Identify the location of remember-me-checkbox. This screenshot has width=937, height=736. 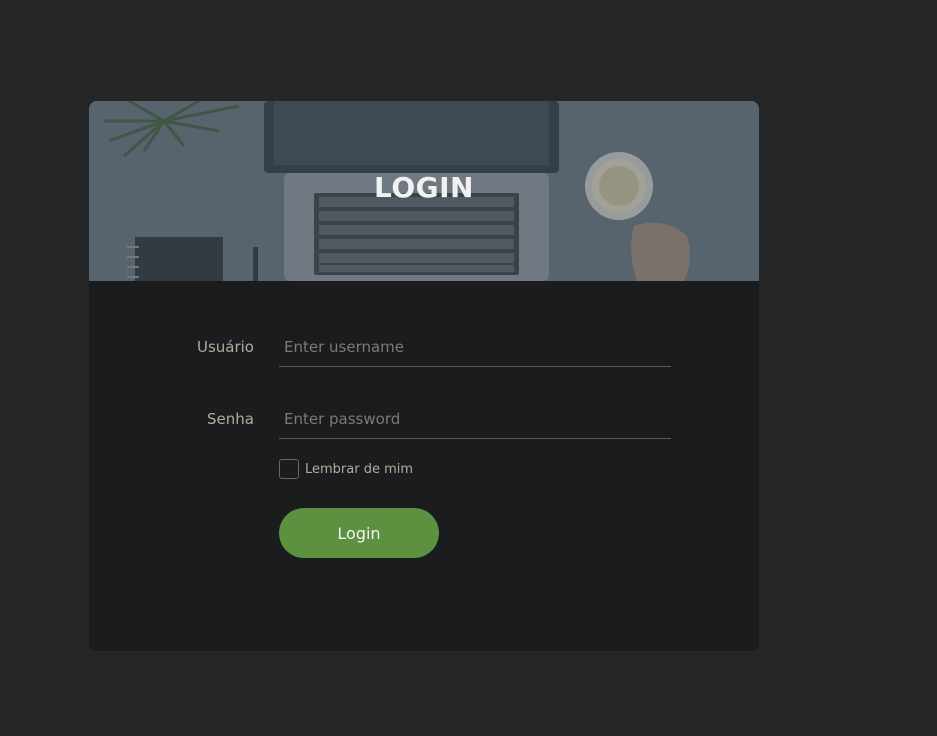
(289, 469).